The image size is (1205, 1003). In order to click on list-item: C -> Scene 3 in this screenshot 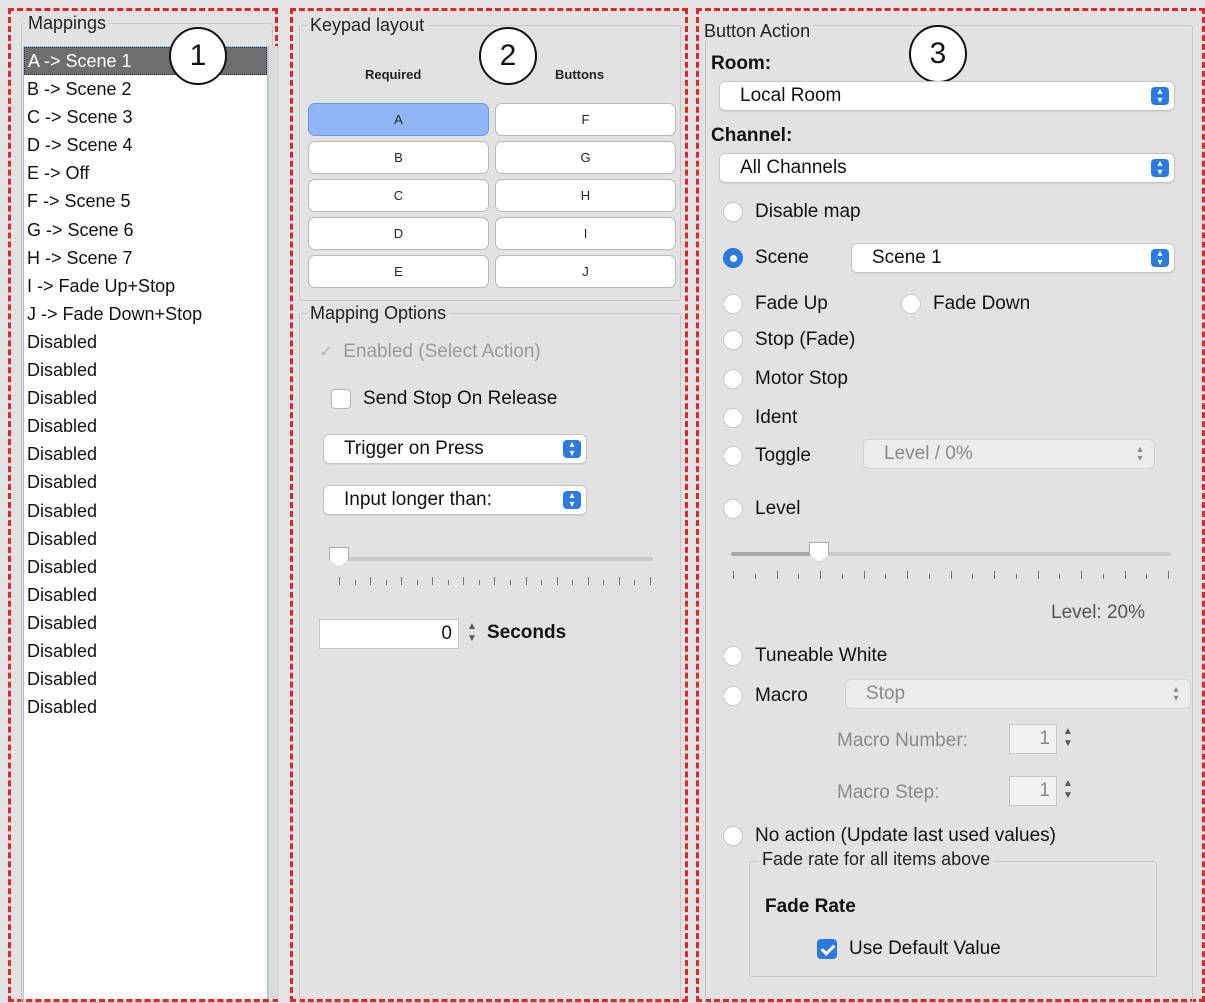, I will do `click(145, 117)`.